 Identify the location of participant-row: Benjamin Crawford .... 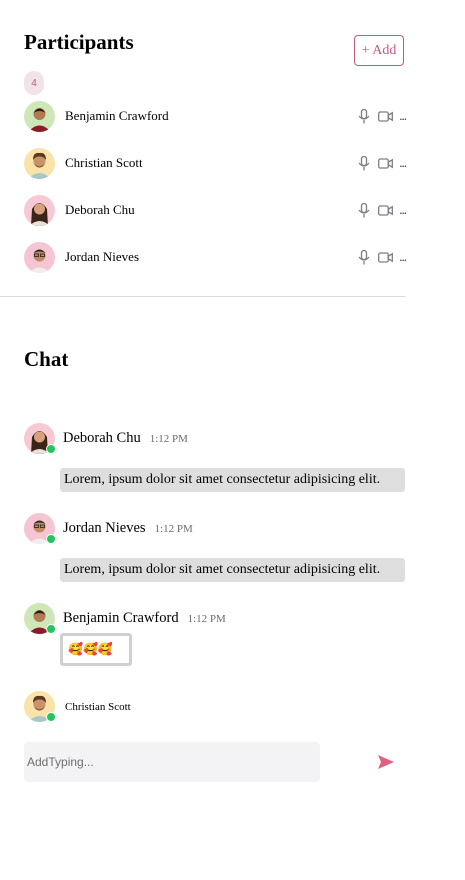
(215, 116).